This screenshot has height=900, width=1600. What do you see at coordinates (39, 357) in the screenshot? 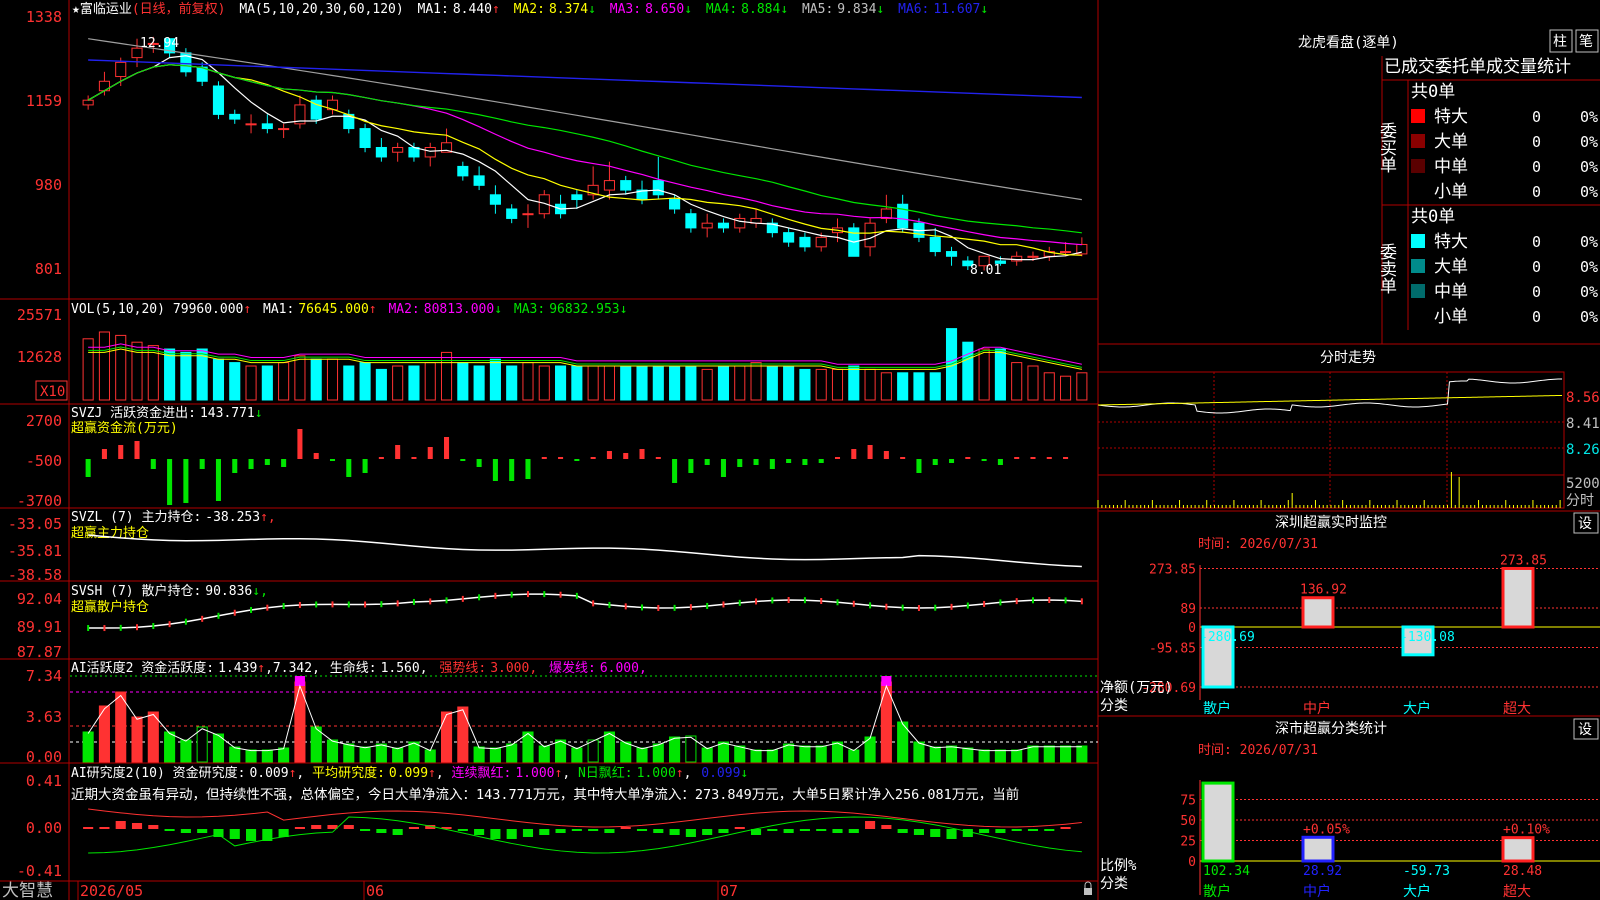
I see `y-tick: 12628` at bounding box center [39, 357].